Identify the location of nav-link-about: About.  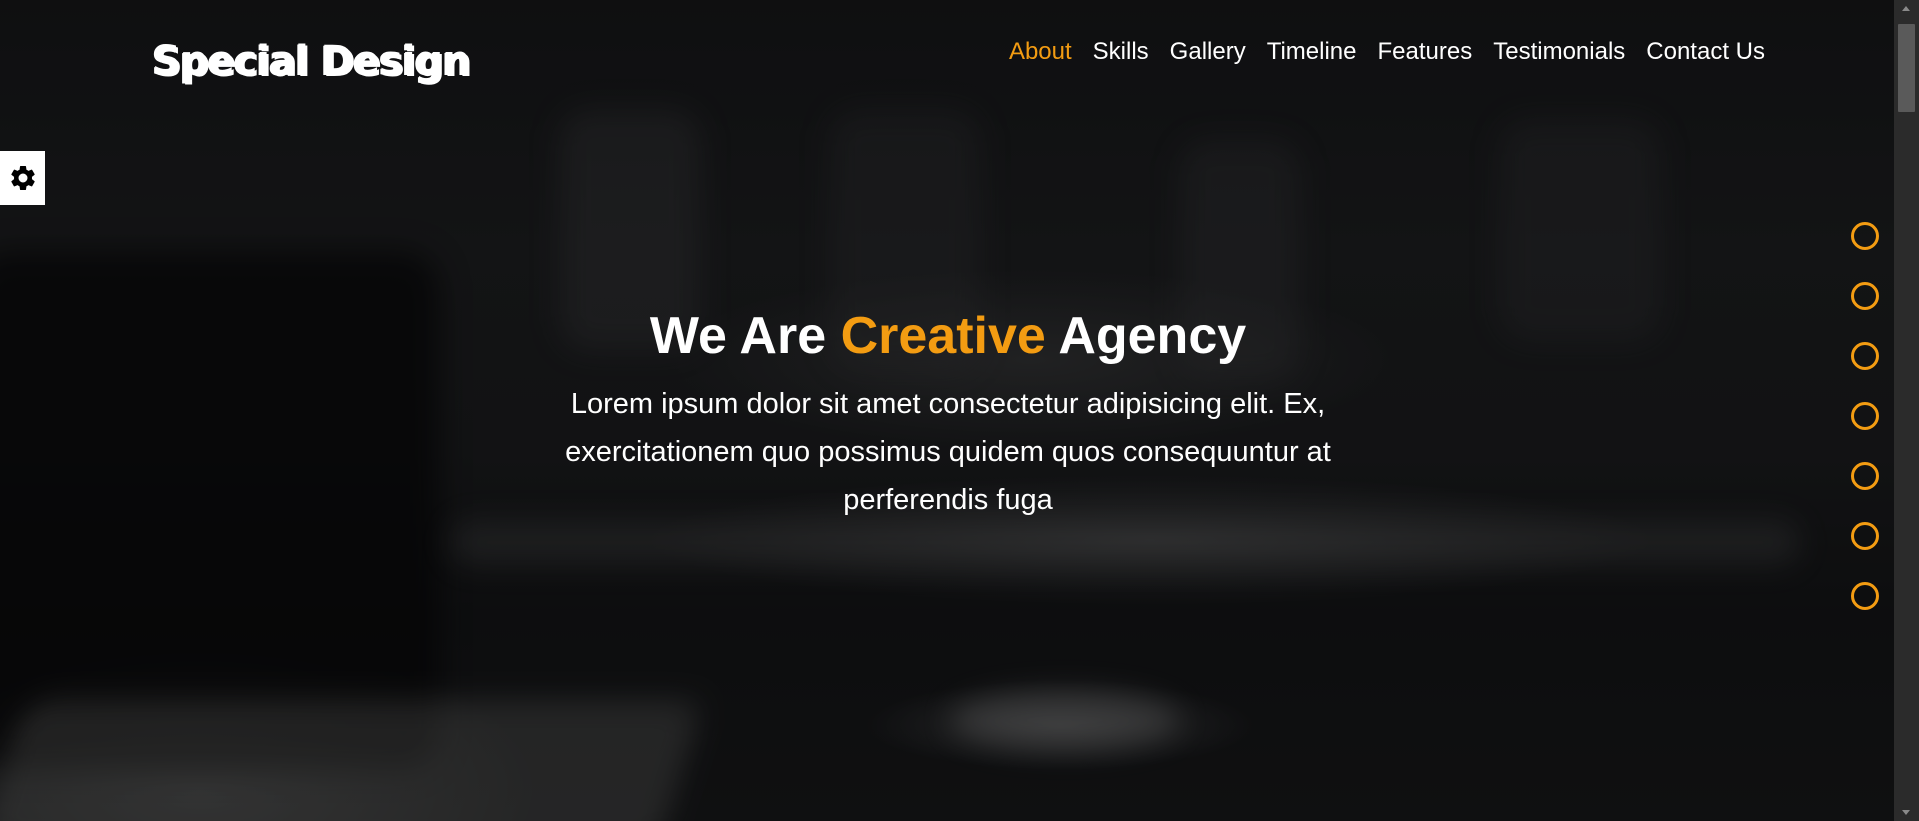
(1040, 52).